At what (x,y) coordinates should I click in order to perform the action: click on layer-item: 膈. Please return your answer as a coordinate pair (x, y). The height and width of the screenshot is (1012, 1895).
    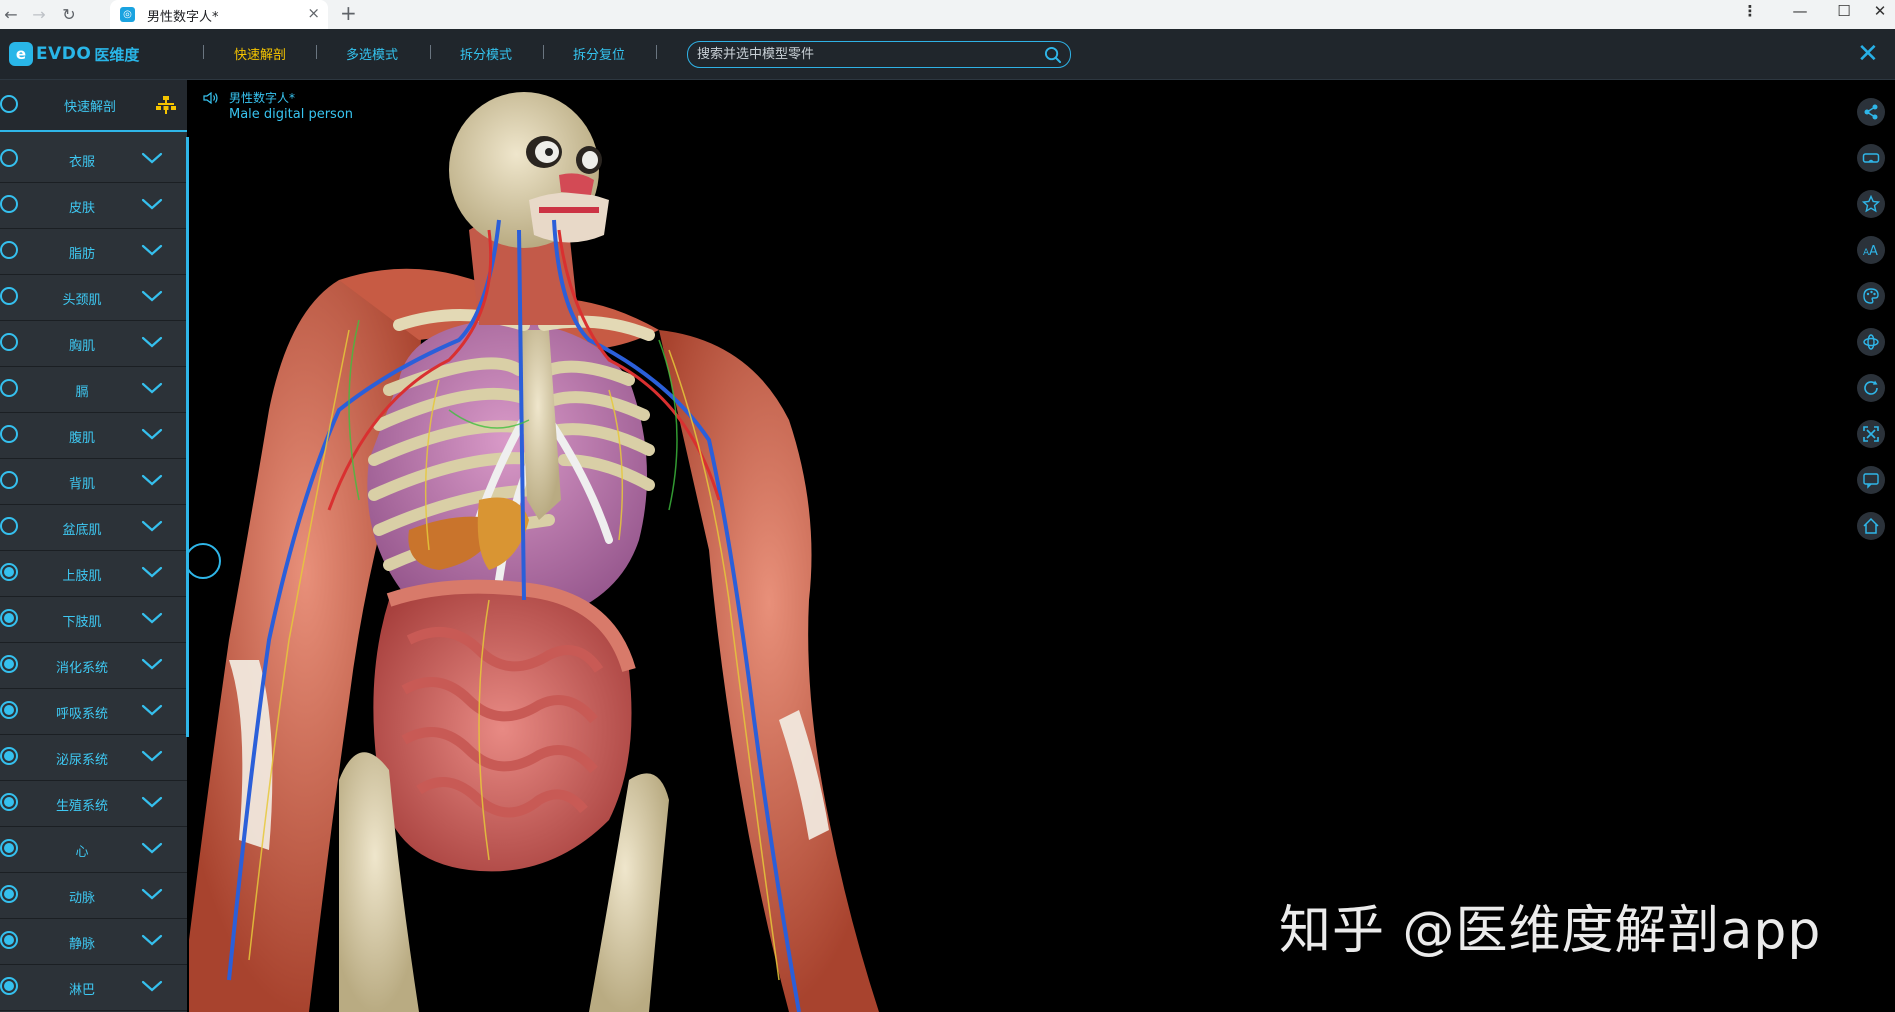
    Looking at the image, I should click on (93, 390).